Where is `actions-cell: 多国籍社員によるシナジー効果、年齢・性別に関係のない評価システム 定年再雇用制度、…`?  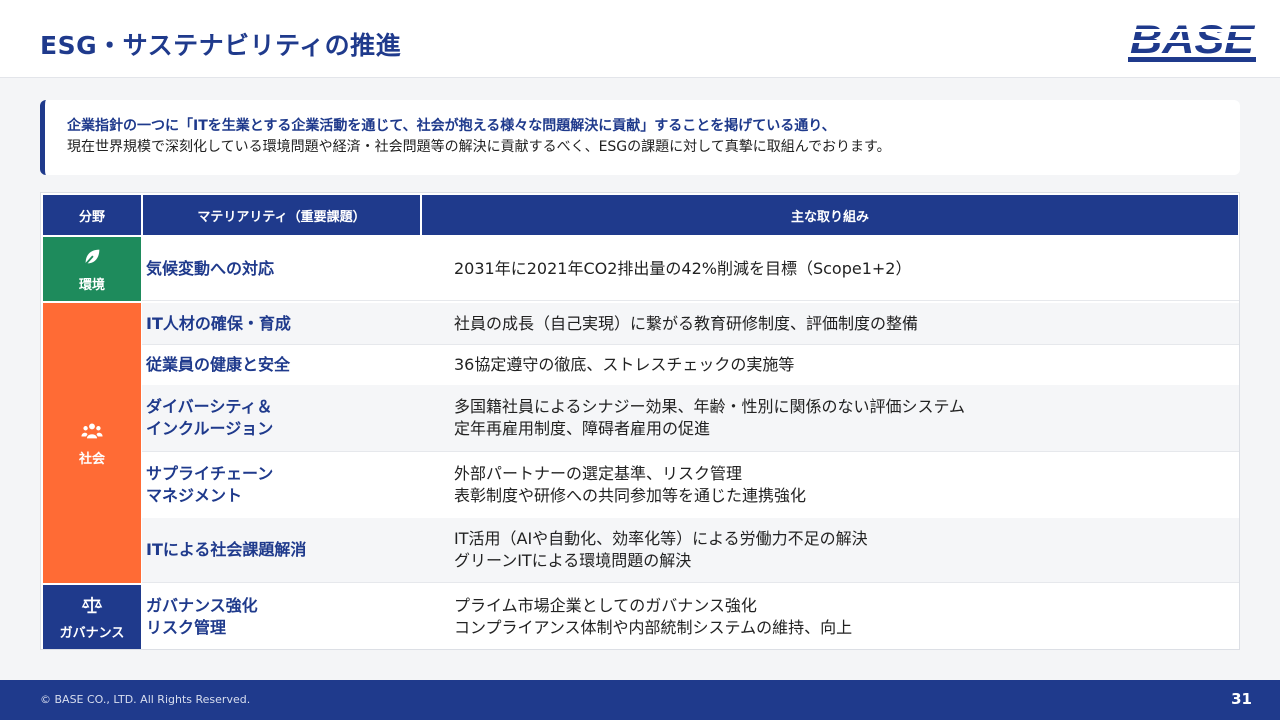
actions-cell: 多国籍社員によるシナジー効果、年齢・性別に関係のない評価システム 定年再雇用制度、… is located at coordinates (710, 417).